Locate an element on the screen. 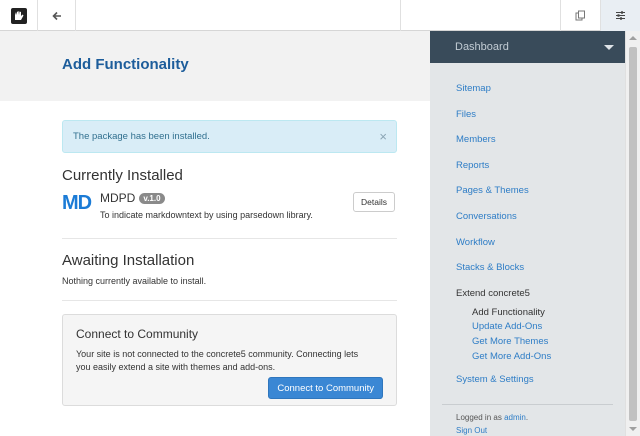 The height and width of the screenshot is (436, 640). success-alert: The package has been installed. × is located at coordinates (229, 136).